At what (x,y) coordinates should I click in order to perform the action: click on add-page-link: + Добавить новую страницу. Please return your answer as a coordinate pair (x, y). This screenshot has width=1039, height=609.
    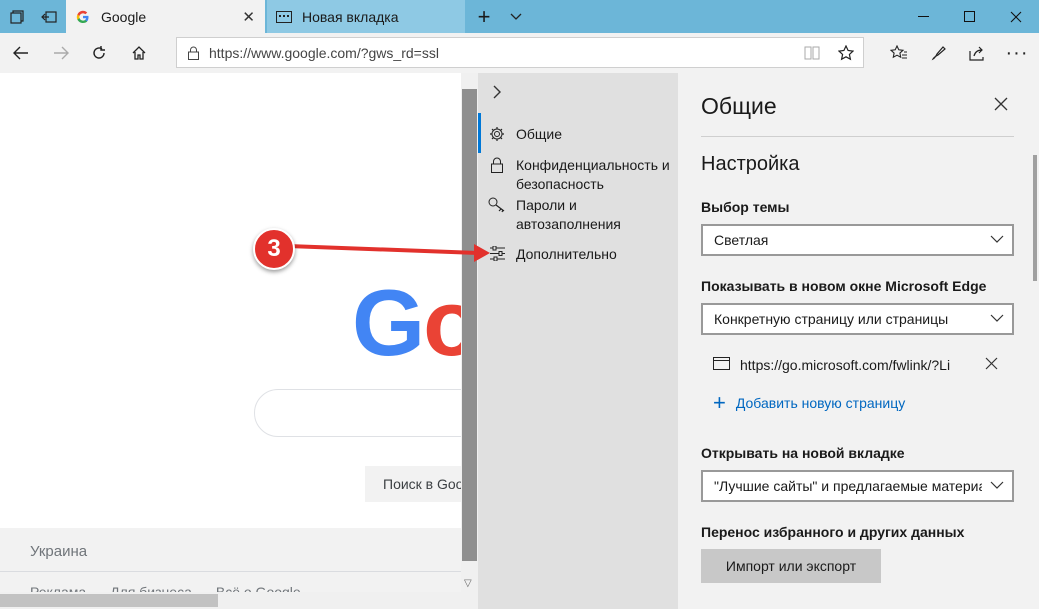
    Looking at the image, I should click on (809, 402).